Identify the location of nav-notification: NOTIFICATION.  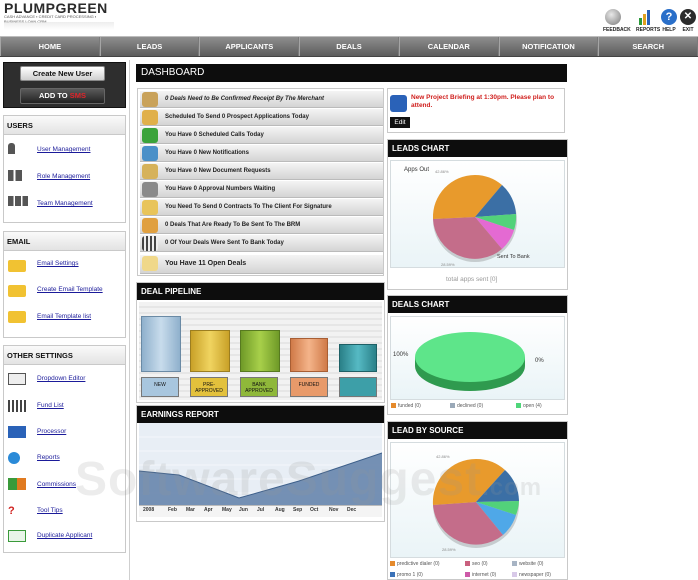
(548, 46).